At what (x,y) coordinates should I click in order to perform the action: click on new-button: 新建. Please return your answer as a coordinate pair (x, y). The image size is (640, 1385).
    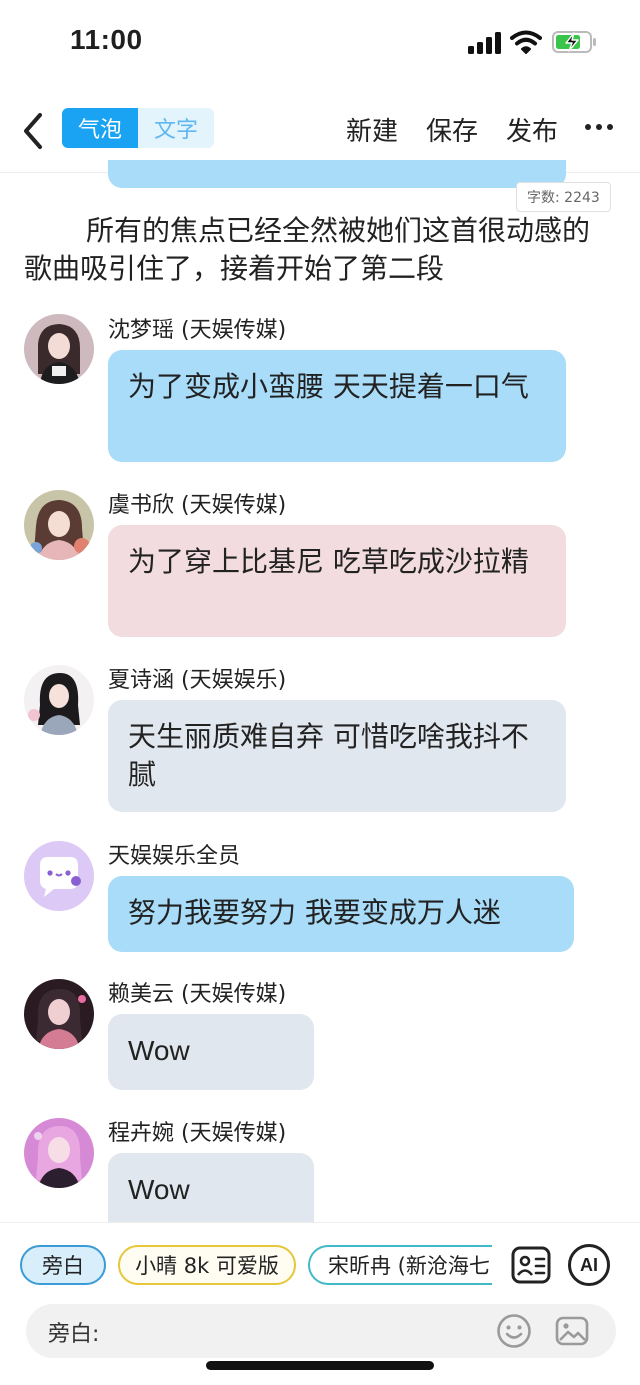
    Looking at the image, I should click on (372, 129).